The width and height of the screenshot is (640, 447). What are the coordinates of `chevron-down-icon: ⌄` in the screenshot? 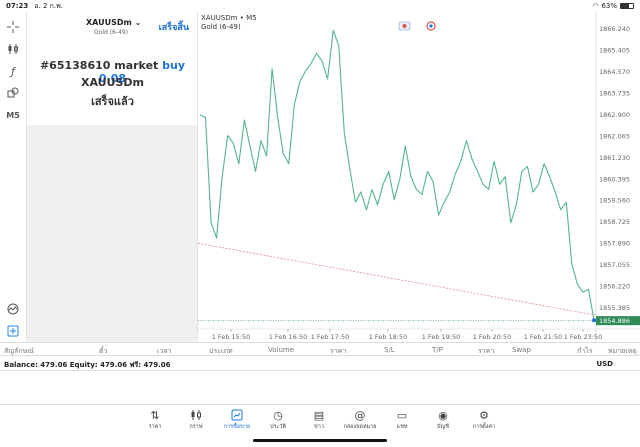 It's located at (138, 22).